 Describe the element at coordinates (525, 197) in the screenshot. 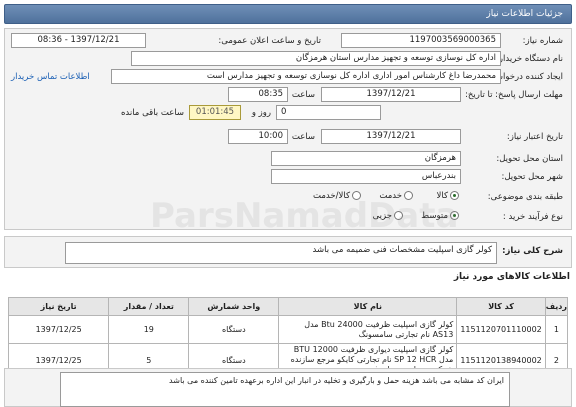

I see `category-label: طبقه بندی موضوعی:` at that location.